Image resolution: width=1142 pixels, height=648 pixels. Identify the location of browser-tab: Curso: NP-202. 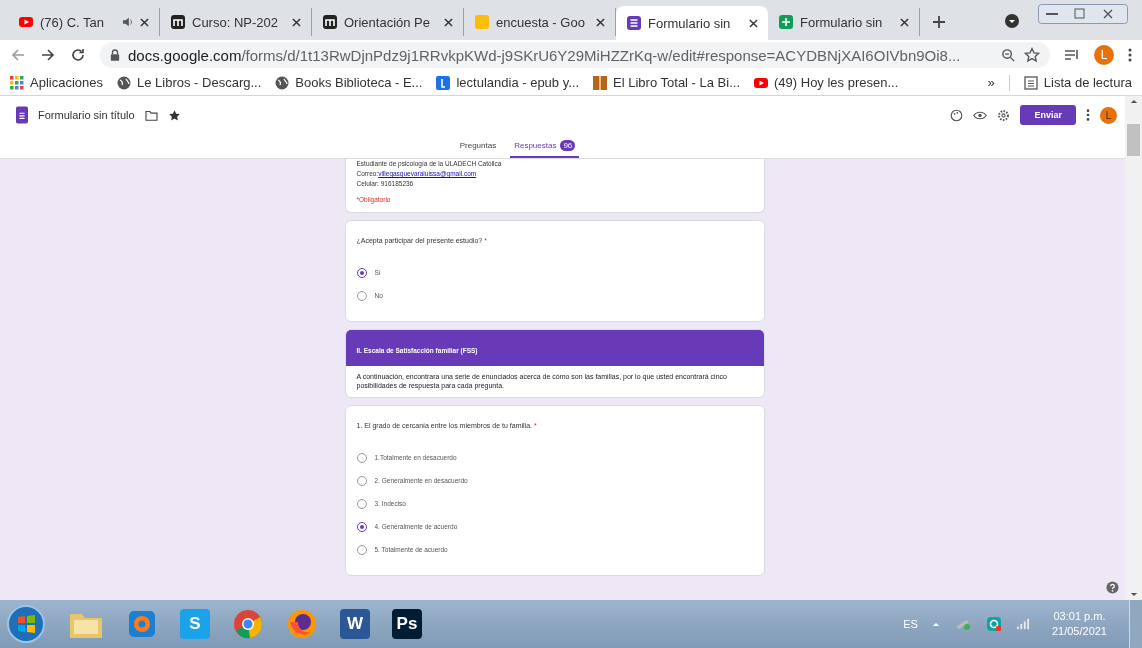
(236, 22).